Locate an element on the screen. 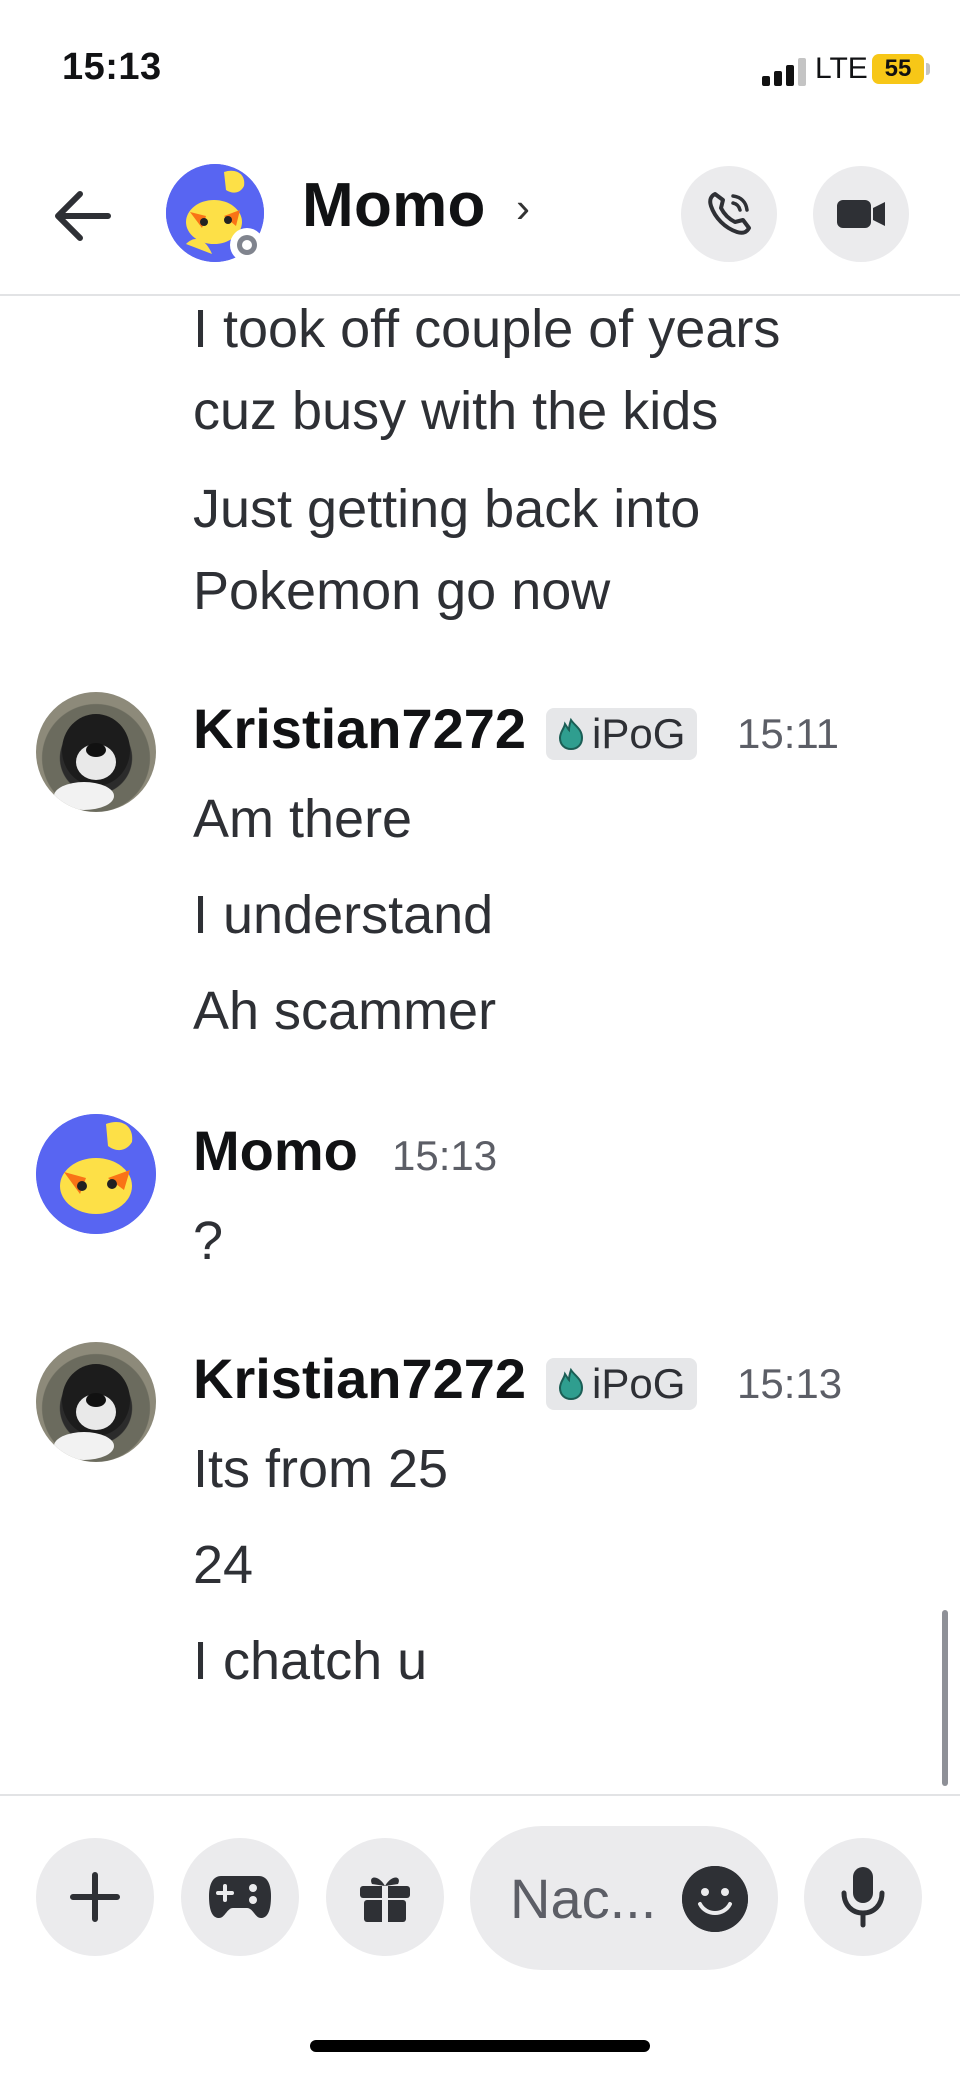 The height and width of the screenshot is (2079, 960). emoji-button is located at coordinates (715, 1899).